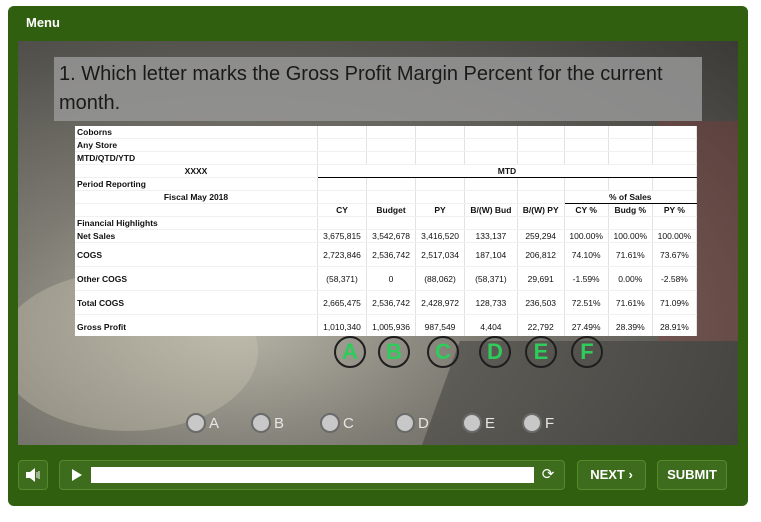 Image resolution: width=761 pixels, height=522 pixels. What do you see at coordinates (692, 475) in the screenshot?
I see `submit-button: SUBMIT` at bounding box center [692, 475].